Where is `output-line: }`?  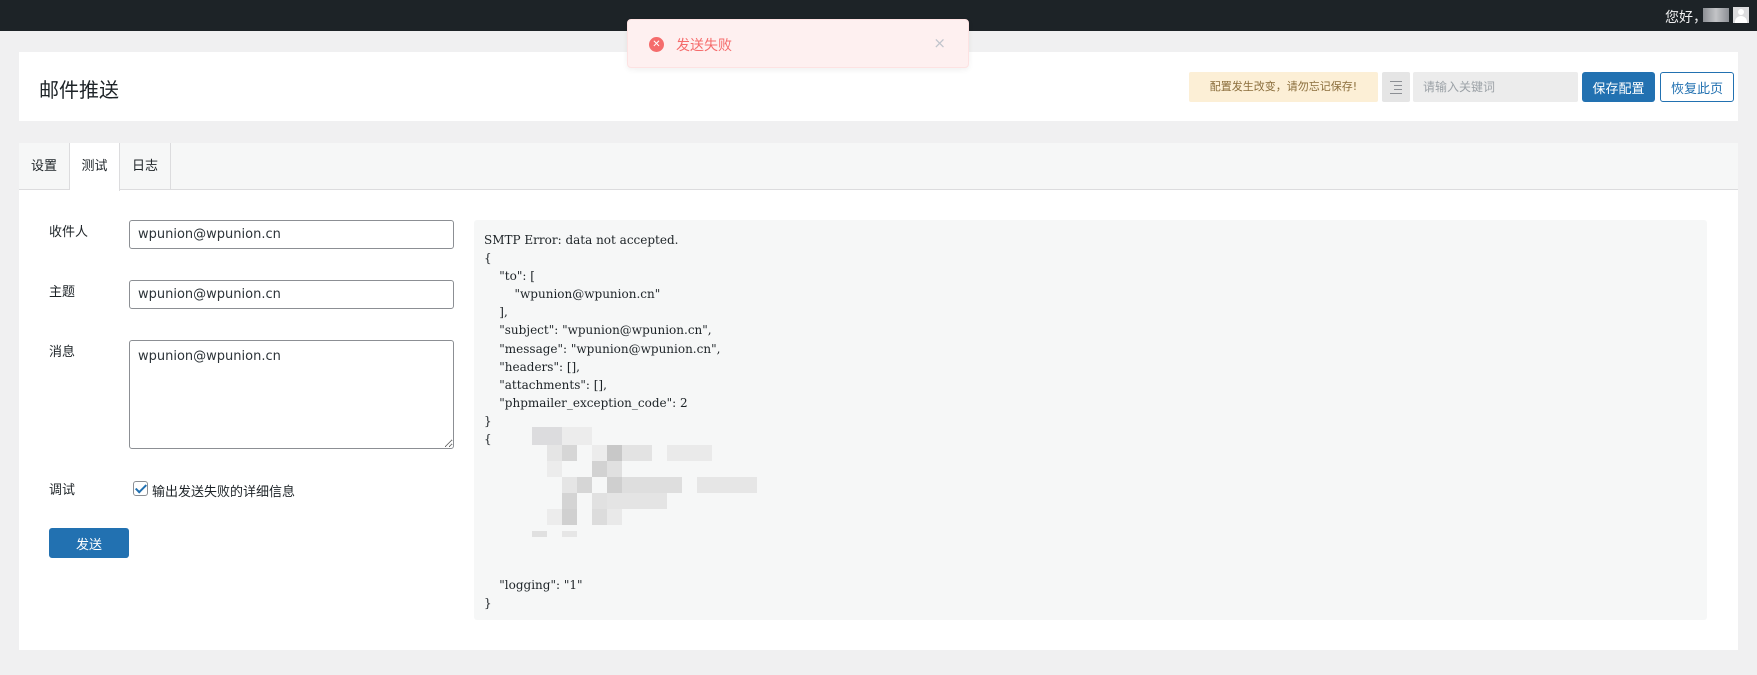
output-line: } is located at coordinates (488, 603).